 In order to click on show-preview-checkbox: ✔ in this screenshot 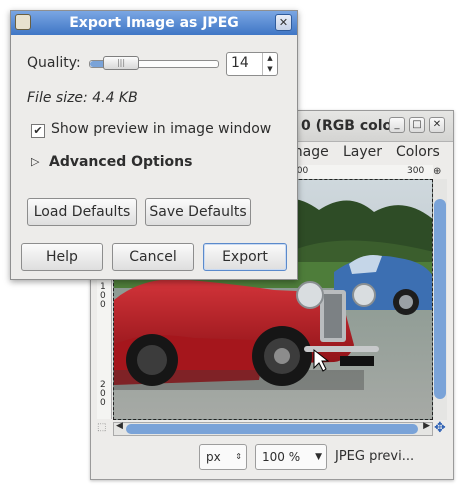, I will do `click(38, 131)`.